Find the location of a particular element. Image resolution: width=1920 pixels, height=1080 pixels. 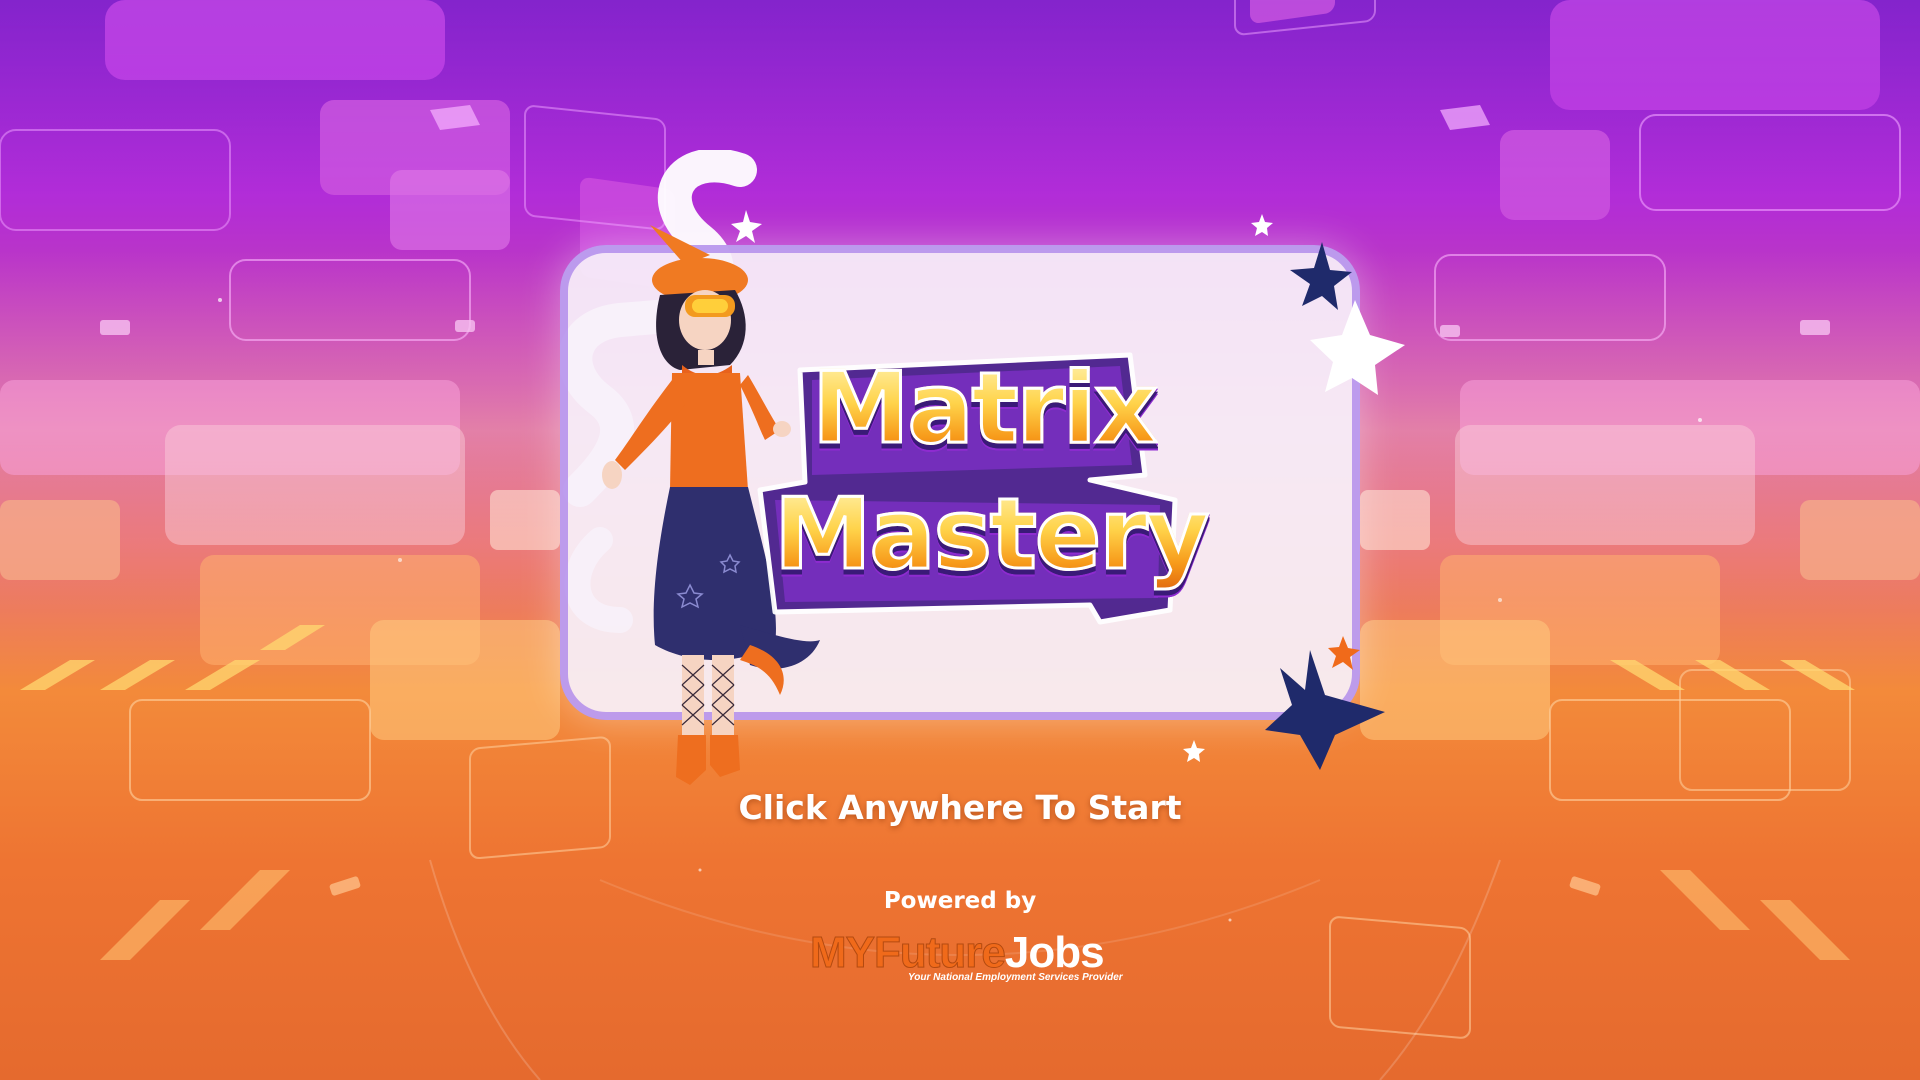

game-title-line-2: Mastery is located at coordinates (992, 535).